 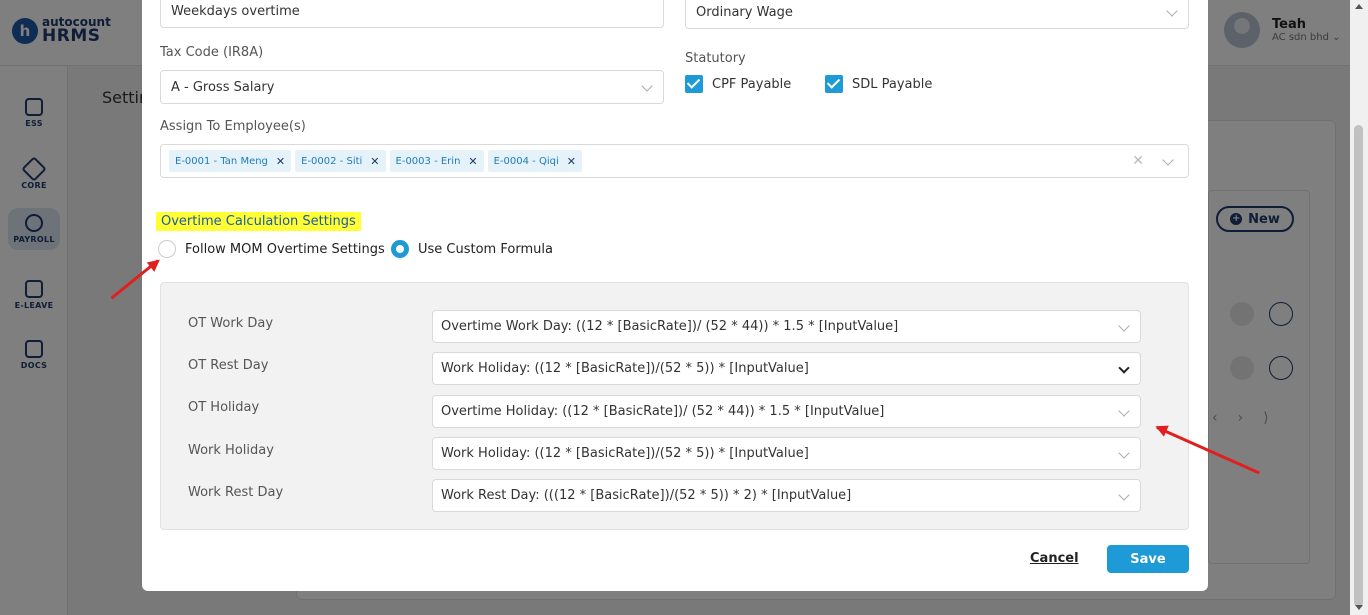 I want to click on ot-section-title: Overtime Calculation Settings, so click(x=258, y=221).